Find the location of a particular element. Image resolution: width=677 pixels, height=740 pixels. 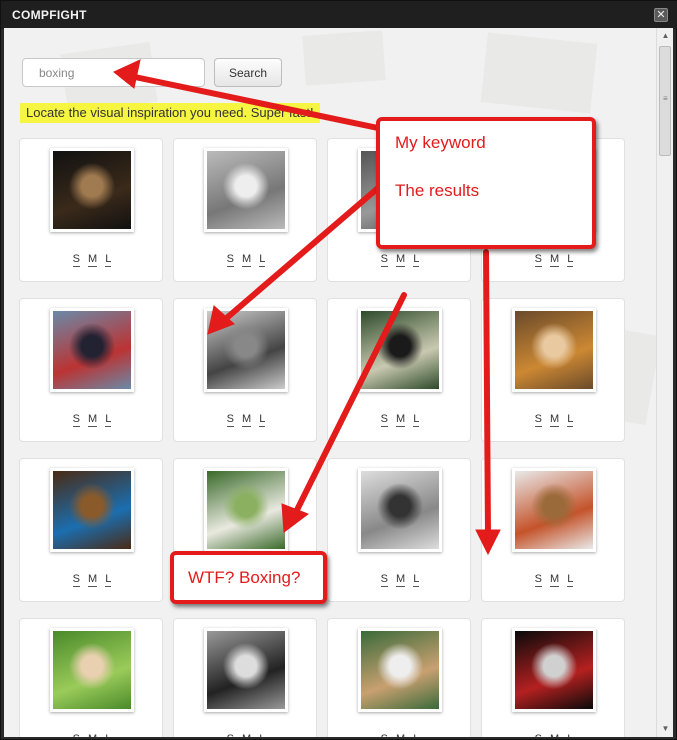

titlebar: COMPFIGHT ✕ is located at coordinates (339, 15).